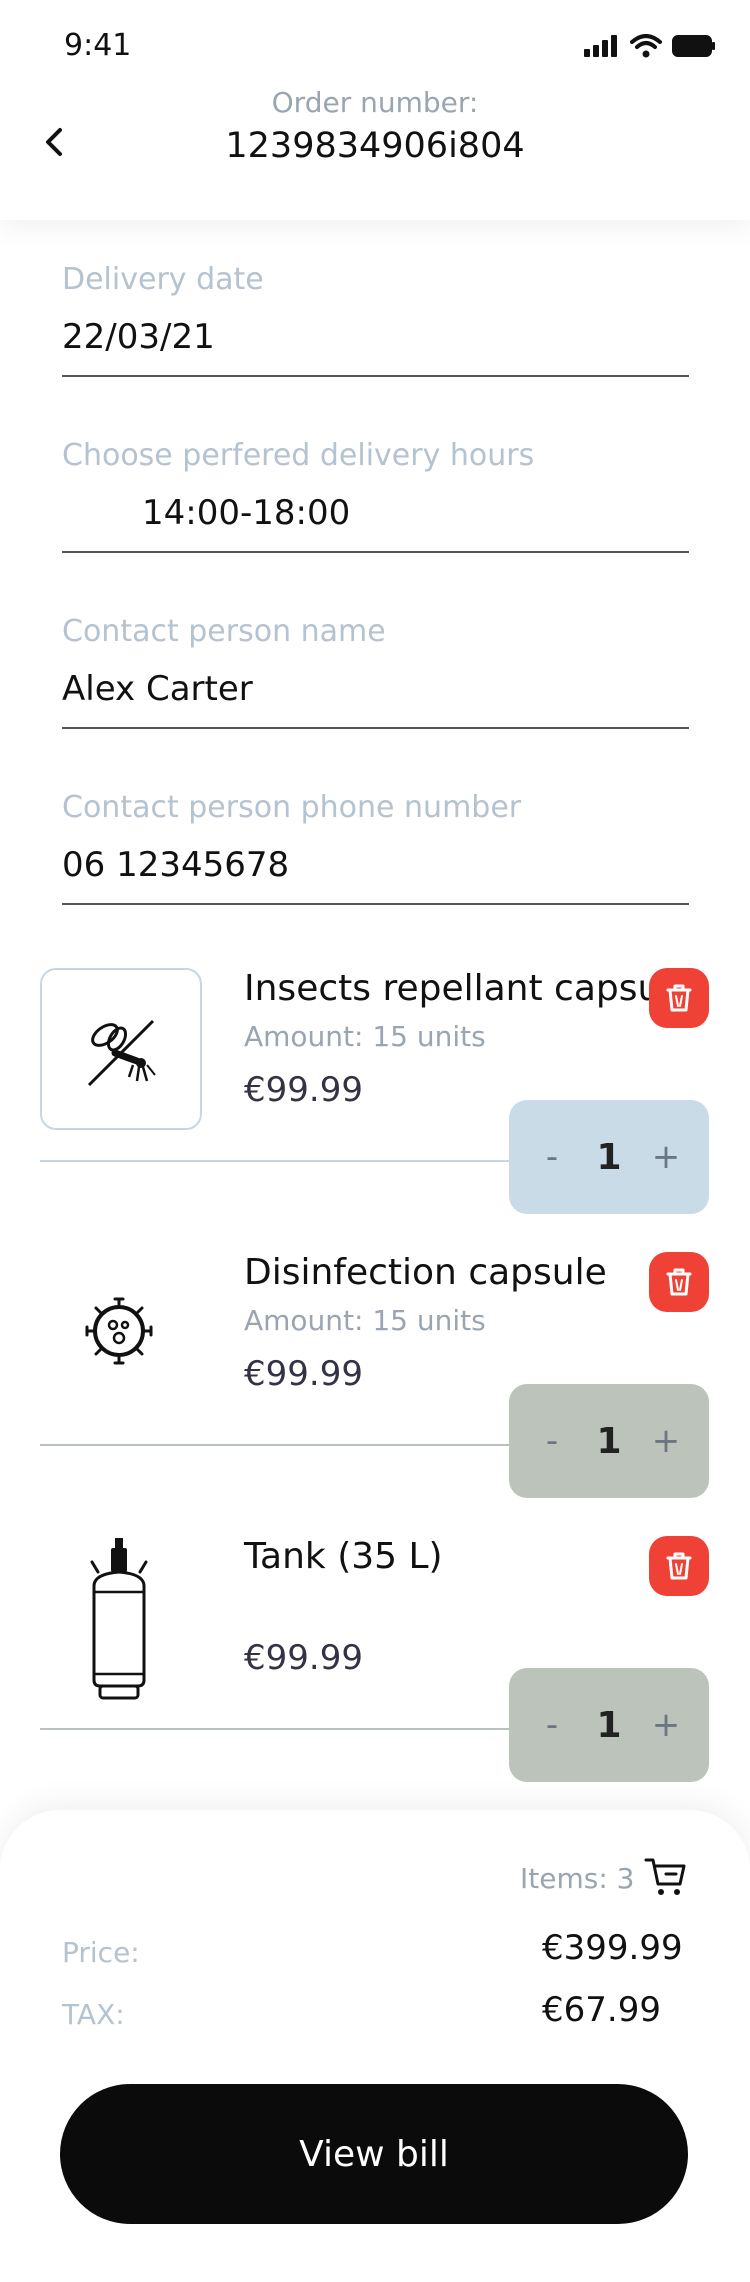 The width and height of the screenshot is (750, 2282). What do you see at coordinates (375, 865) in the screenshot?
I see `contact-phone-value: 06 12345678` at bounding box center [375, 865].